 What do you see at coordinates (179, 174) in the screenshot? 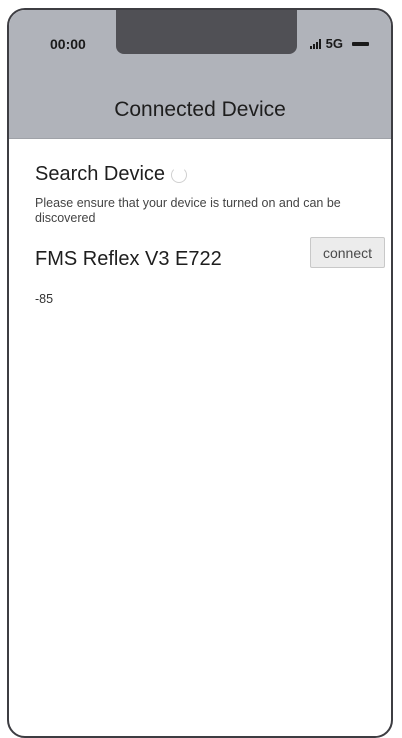
I see `spinner-icon` at bounding box center [179, 174].